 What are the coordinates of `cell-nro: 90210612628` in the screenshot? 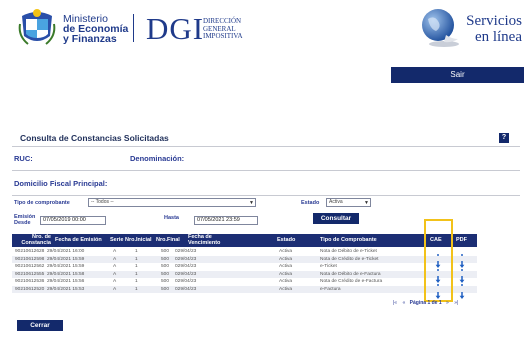 It's located at (30, 251).